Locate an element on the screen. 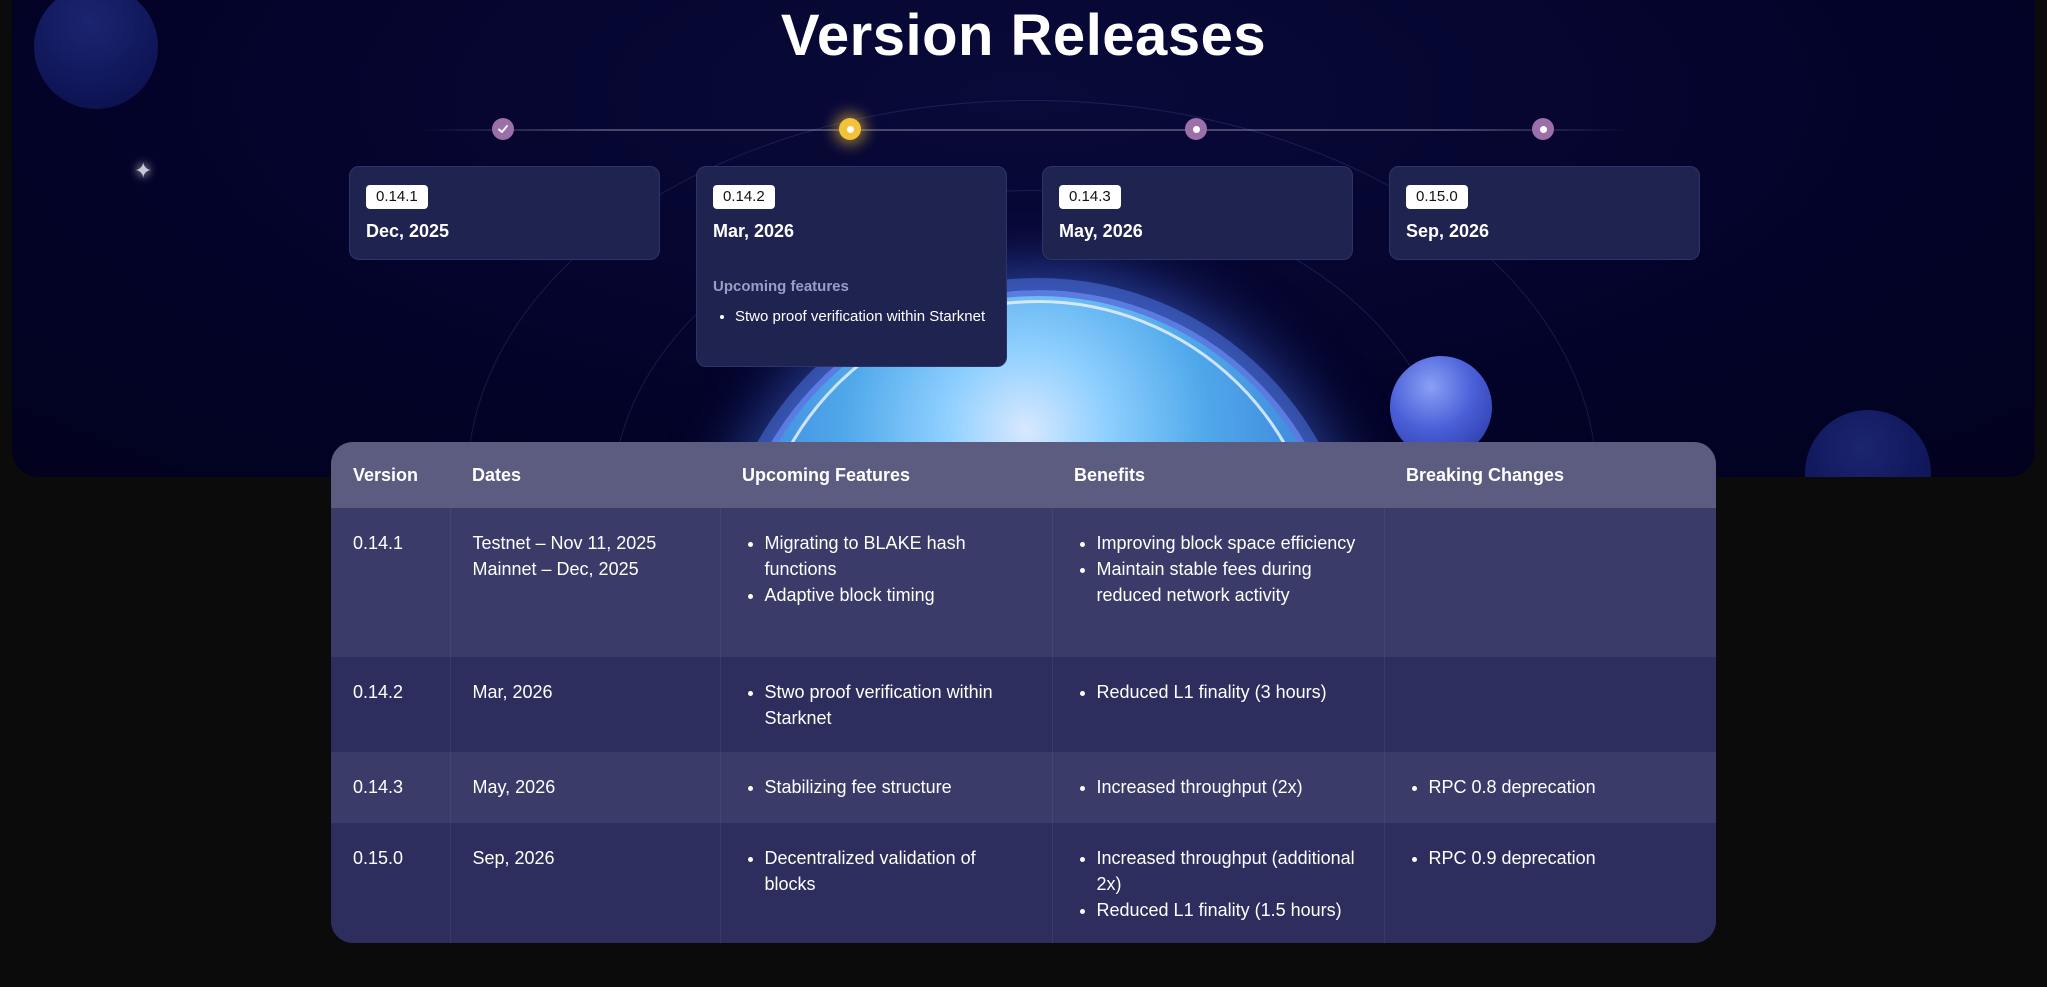 The image size is (2047, 987). release-date: Sep, 2026 is located at coordinates (1448, 231).